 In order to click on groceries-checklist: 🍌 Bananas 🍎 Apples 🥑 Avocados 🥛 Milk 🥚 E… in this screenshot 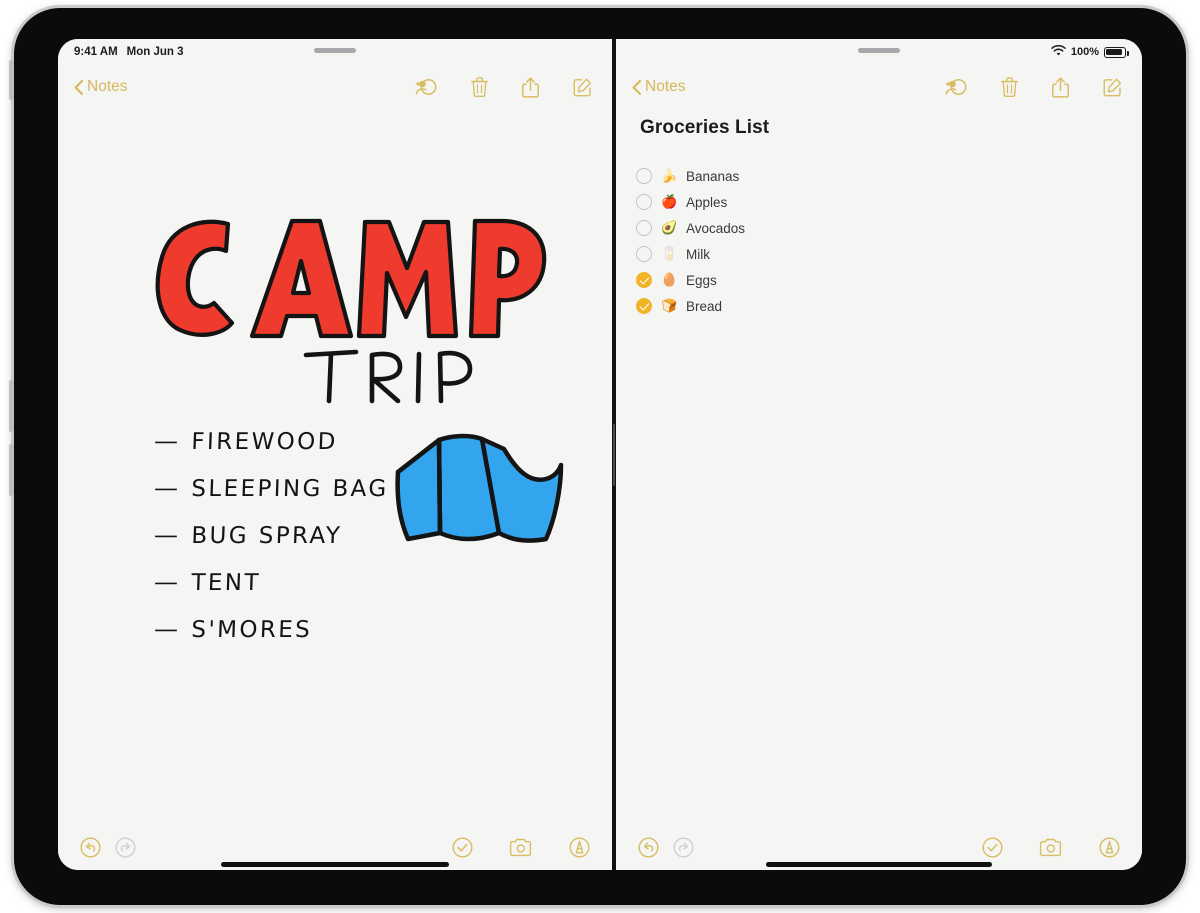, I will do `click(889, 241)`.